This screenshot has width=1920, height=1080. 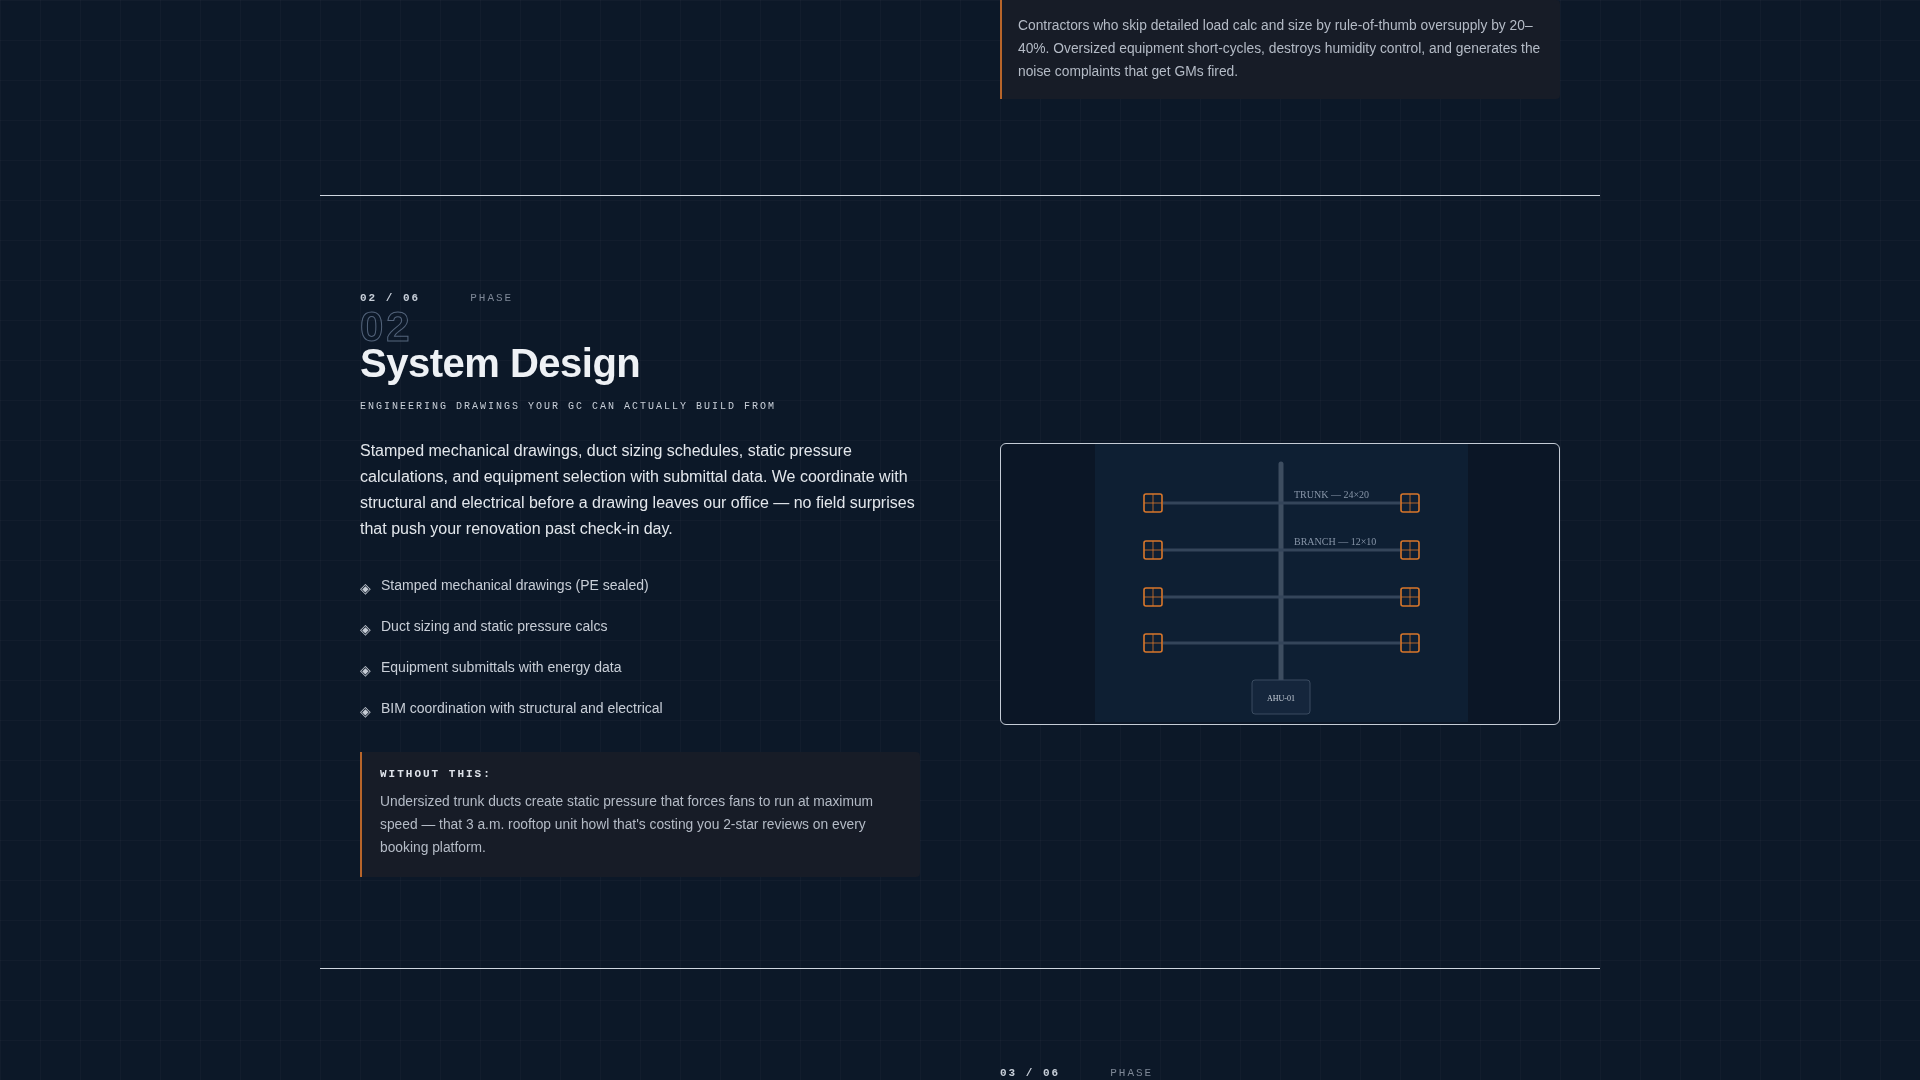 I want to click on section-description: Stamped mechanical drawings, duct sizing schedules, static pressure calculations, and equipment selection with submittal data. We coordinate with structural and electrical before a drawing leaves our office — no field surprises that push your renovation past check-in day., so click(x=638, y=490).